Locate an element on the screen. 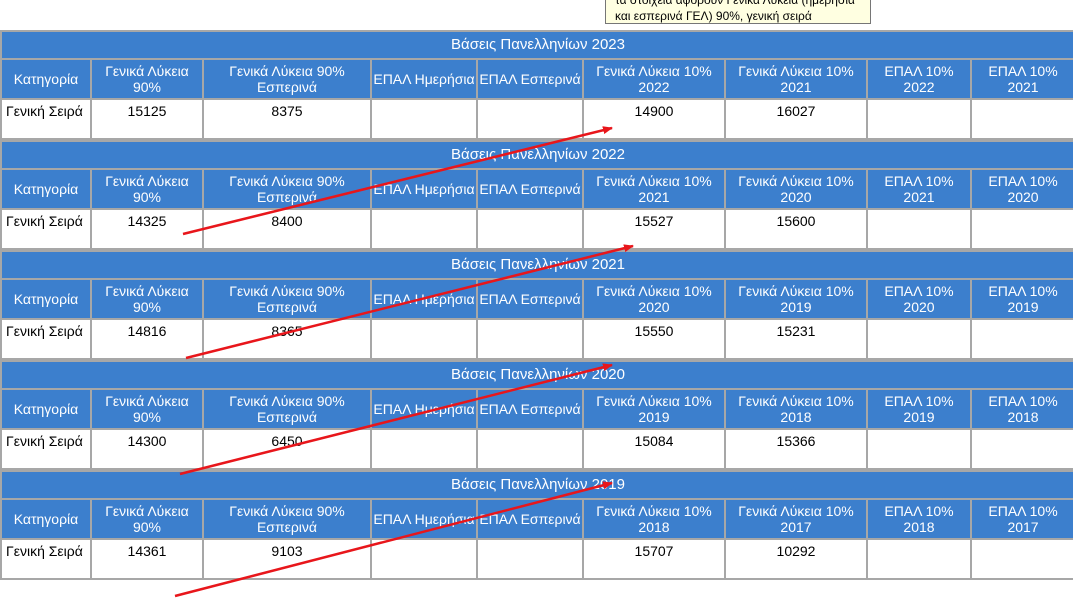  score-cell: 16027 is located at coordinates (796, 119).